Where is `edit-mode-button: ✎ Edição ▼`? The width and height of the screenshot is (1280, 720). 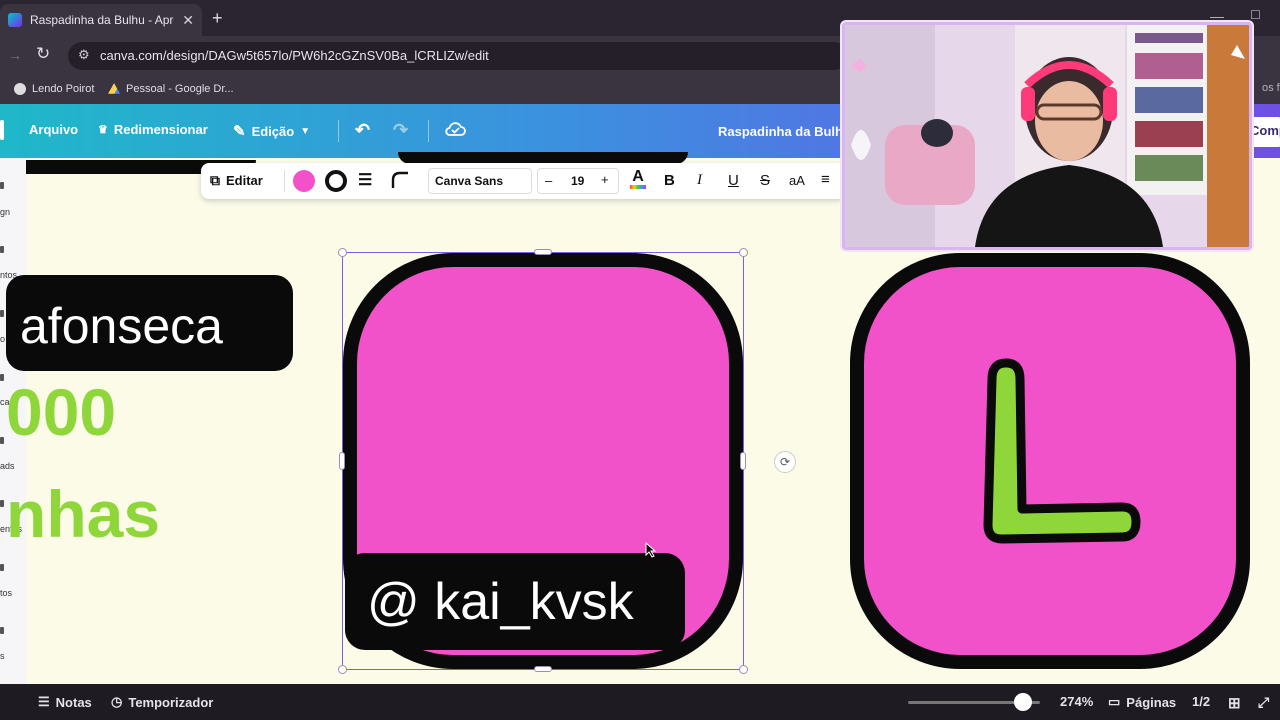
edit-mode-button: ✎ Edição ▼ is located at coordinates (271, 131).